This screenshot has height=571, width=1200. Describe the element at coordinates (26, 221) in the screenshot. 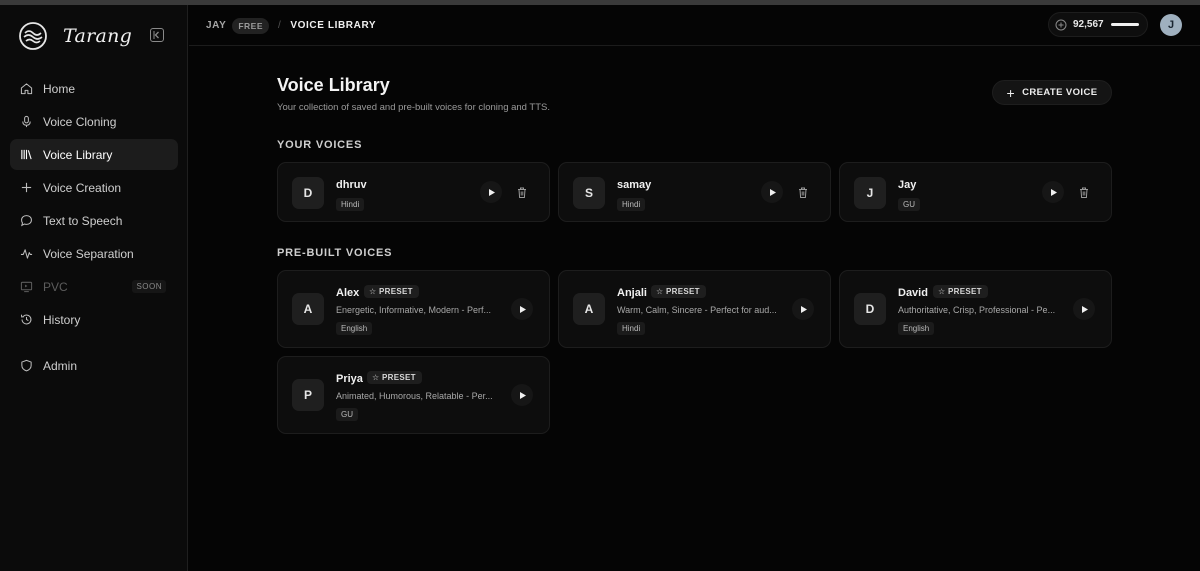

I see `speech-bubble-icon` at that location.